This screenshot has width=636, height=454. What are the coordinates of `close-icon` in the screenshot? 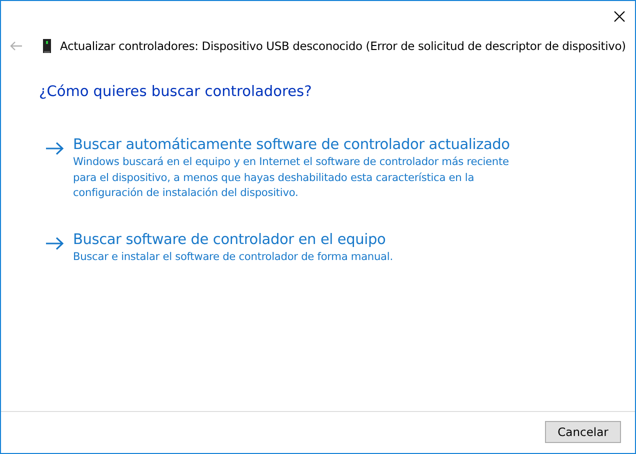 It's located at (619, 16).